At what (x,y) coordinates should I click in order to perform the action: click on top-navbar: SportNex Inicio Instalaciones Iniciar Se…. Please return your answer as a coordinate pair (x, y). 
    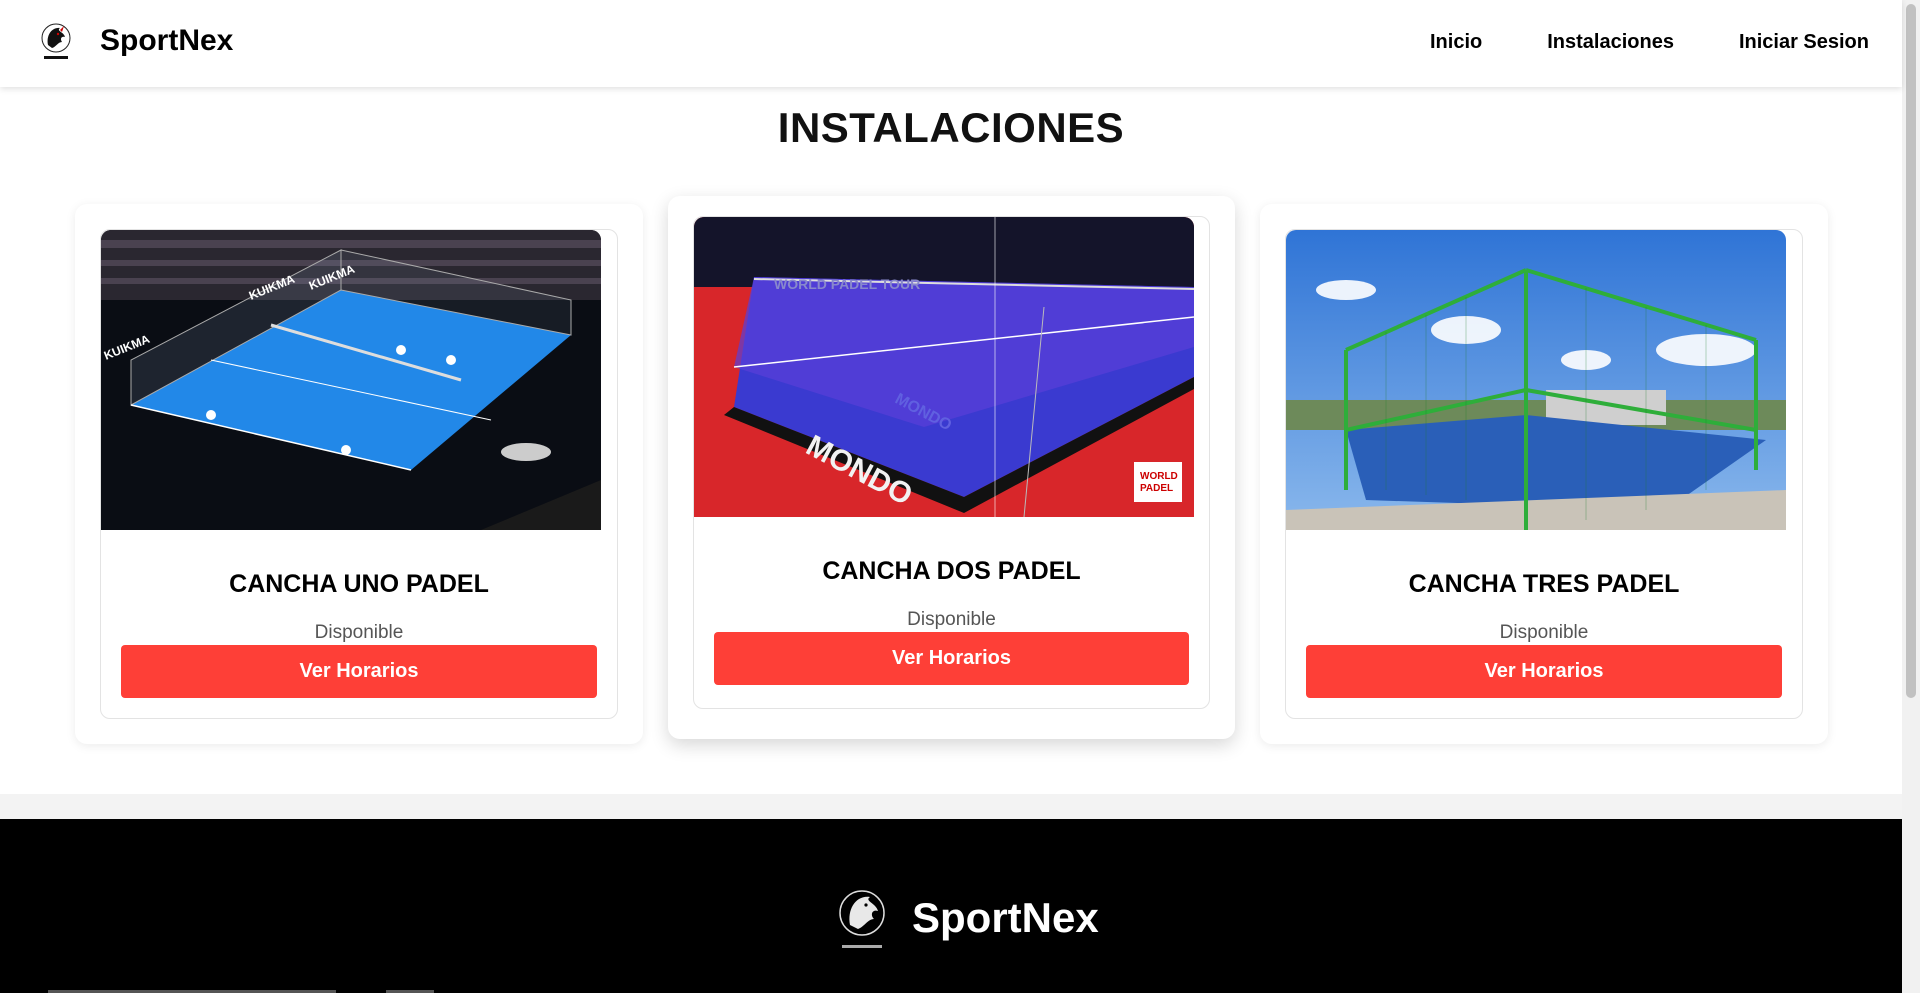
    Looking at the image, I should click on (951, 43).